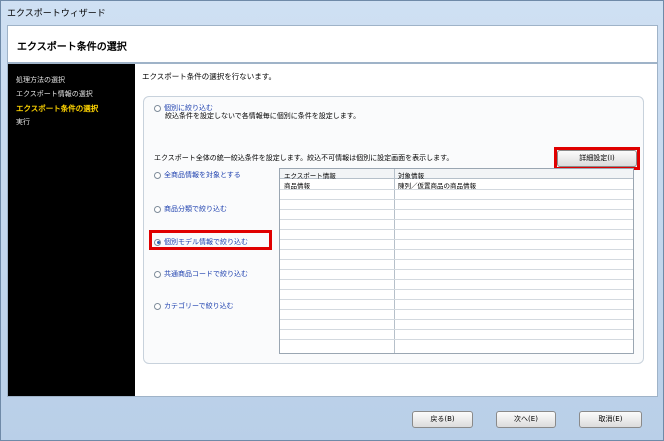 The image size is (664, 441). I want to click on column-header-export-info: エクスポート情報, so click(310, 176).